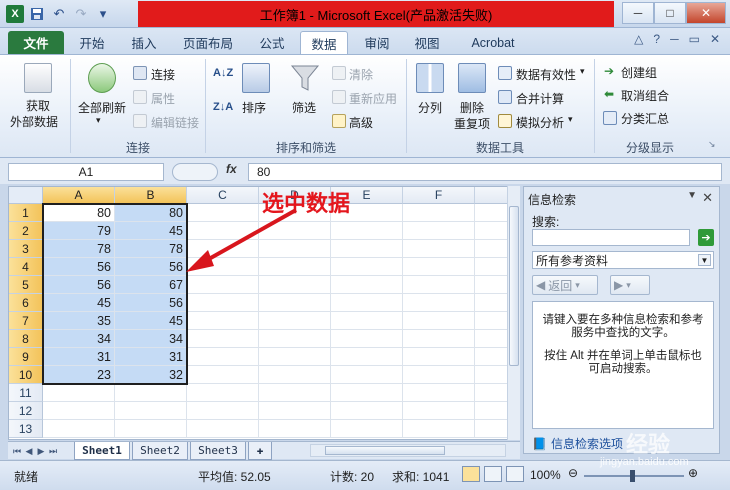  What do you see at coordinates (692, 195) in the screenshot?
I see `pane-menu-icon: ▼` at bounding box center [692, 195].